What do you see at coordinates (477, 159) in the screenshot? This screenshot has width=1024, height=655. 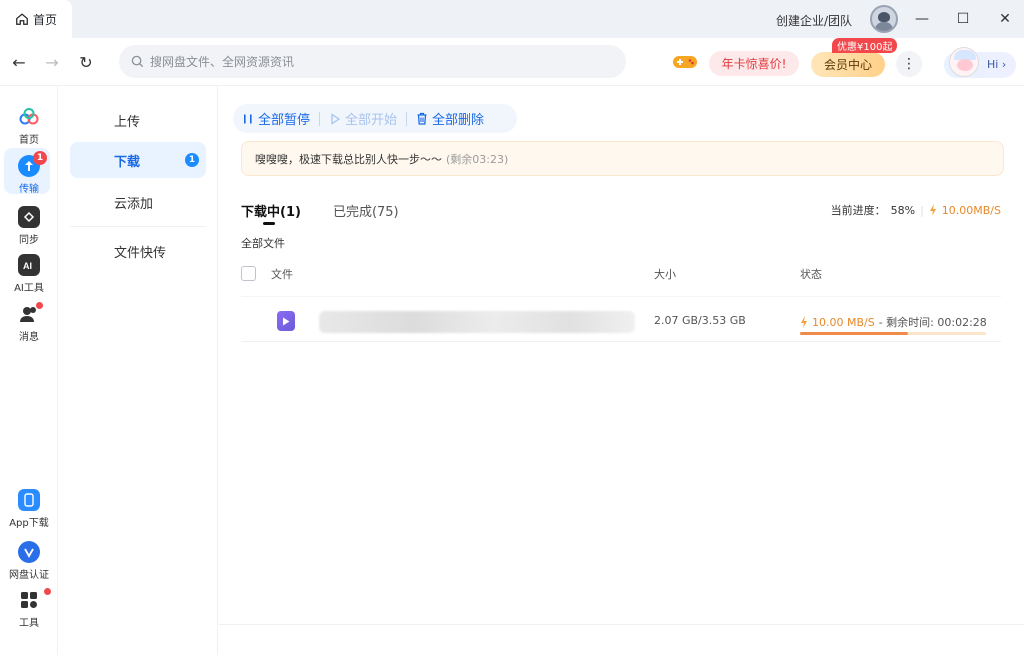 I see `notice-remaining: (剩余03:23)` at bounding box center [477, 159].